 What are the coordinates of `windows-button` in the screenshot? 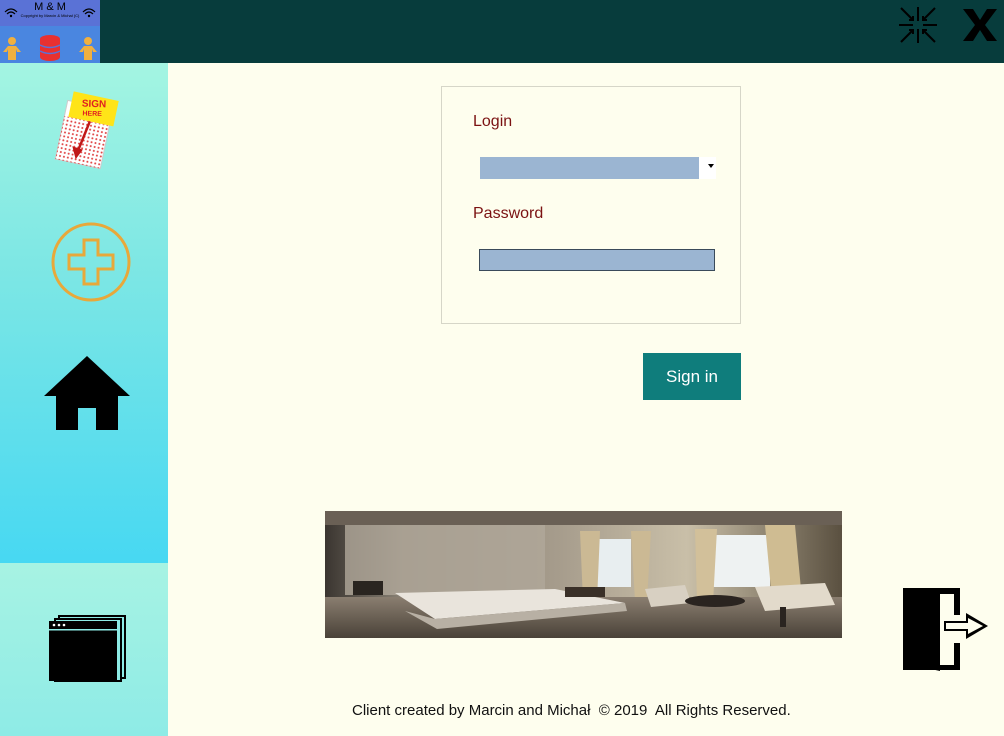 It's located at (89, 650).